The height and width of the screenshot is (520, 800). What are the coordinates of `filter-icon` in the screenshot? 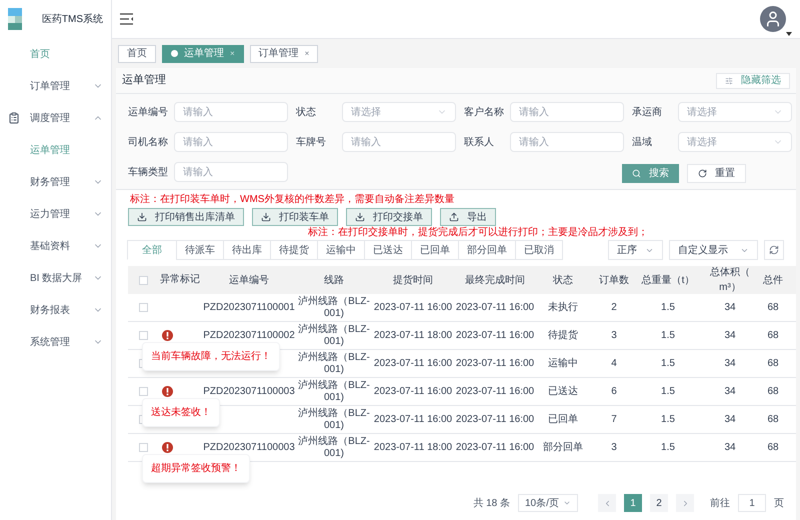 It's located at (729, 80).